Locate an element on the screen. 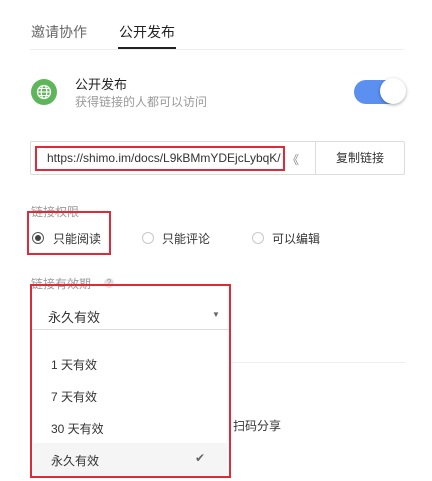 Image resolution: width=432 pixels, height=481 pixels. radio-can-edit is located at coordinates (258, 238).